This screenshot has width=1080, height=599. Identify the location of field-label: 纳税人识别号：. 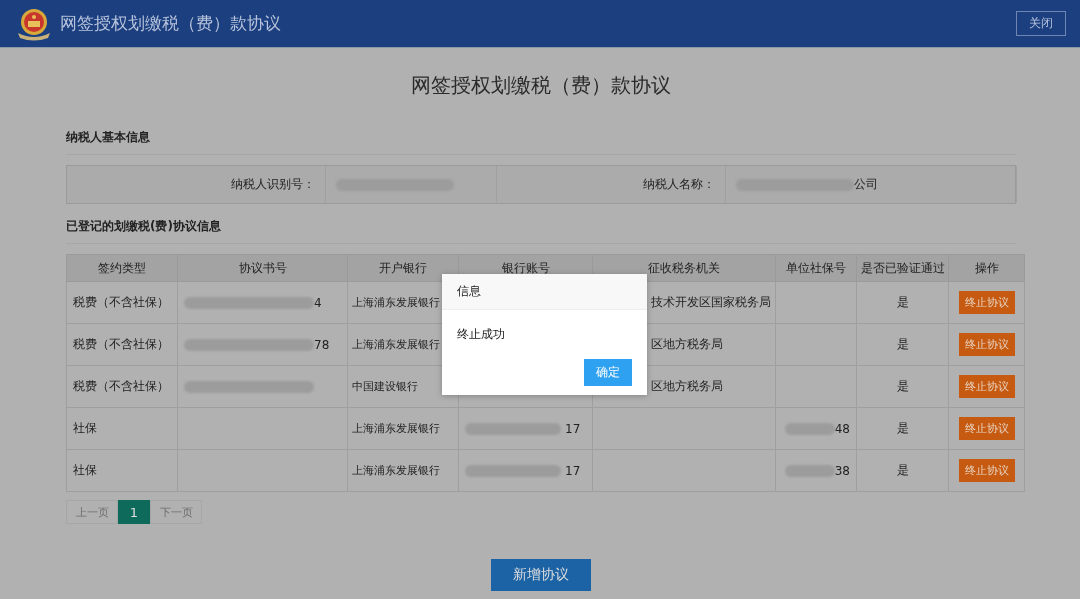
(273, 184).